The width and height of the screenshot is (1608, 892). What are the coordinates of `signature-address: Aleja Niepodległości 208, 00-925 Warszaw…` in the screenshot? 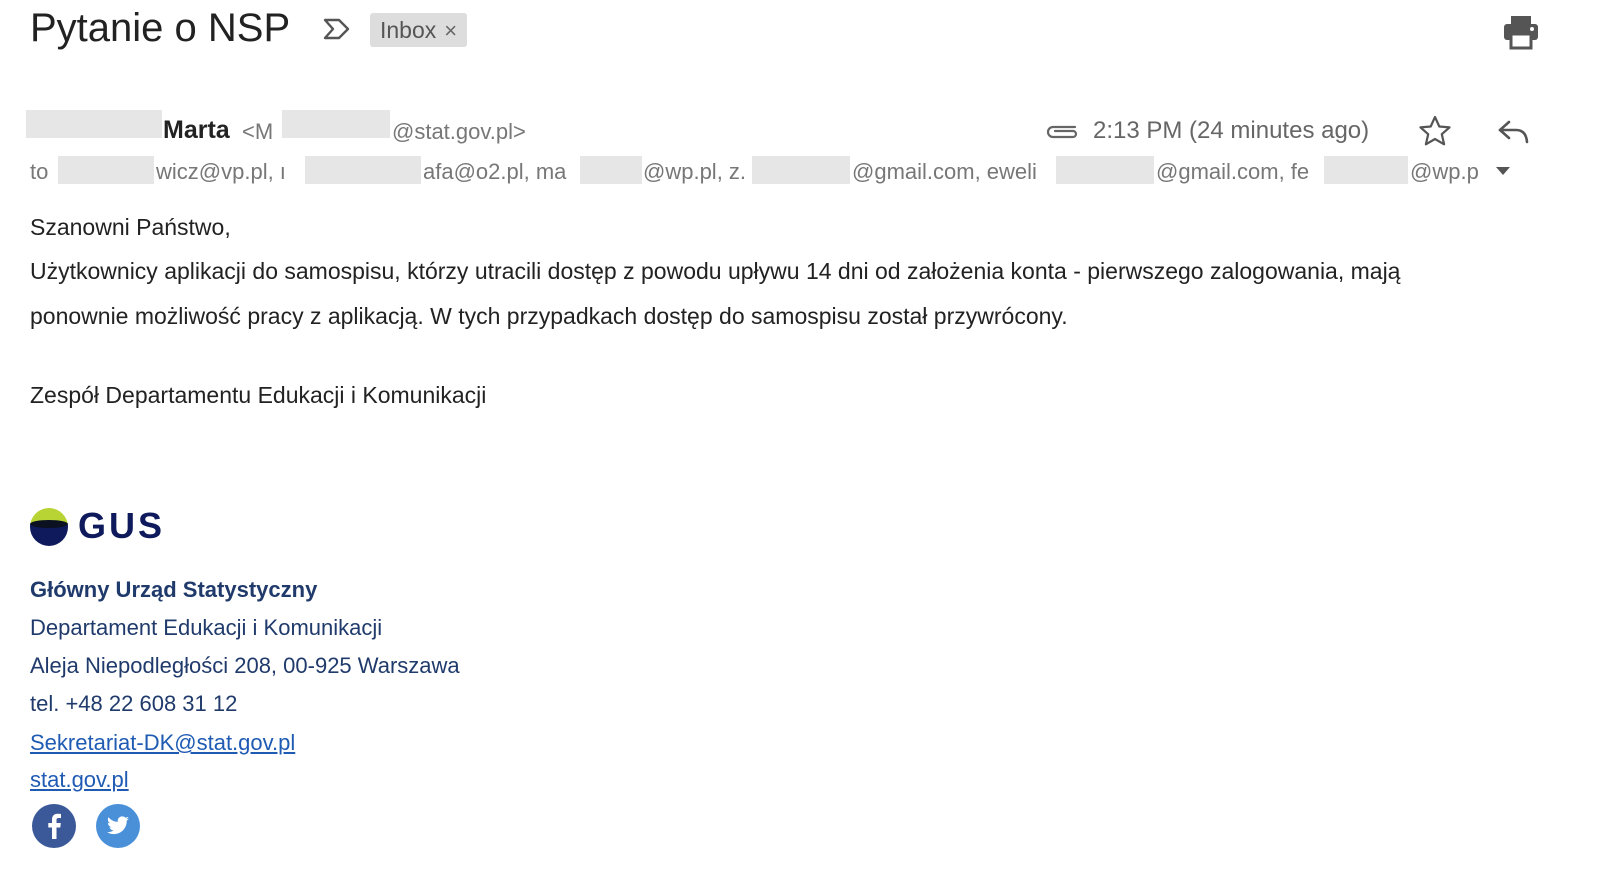 It's located at (245, 665).